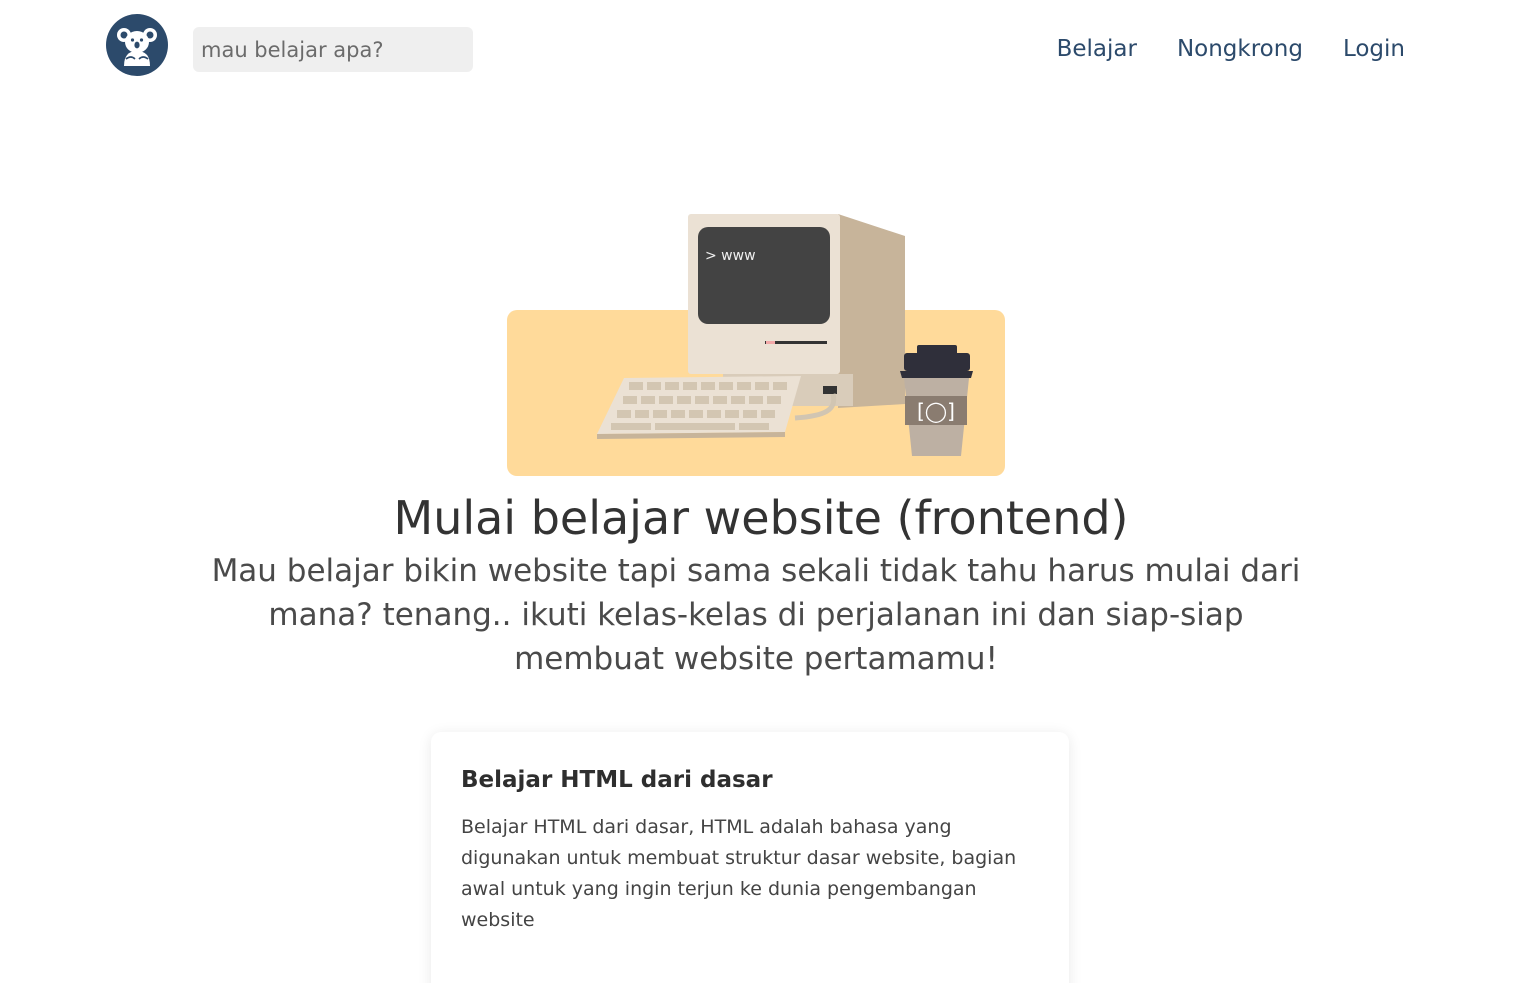 The image size is (1522, 983). I want to click on logo-link, so click(137, 45).